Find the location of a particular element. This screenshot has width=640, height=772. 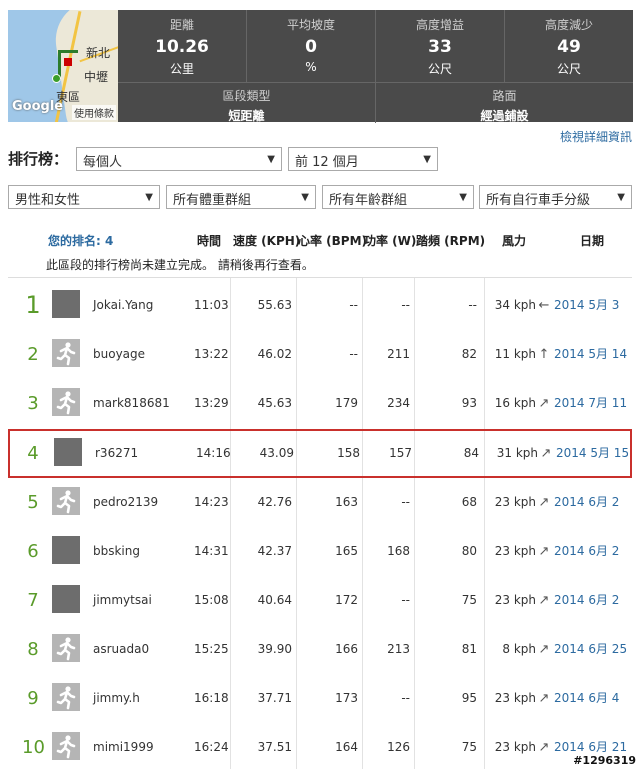

stat-unit: 公尺 is located at coordinates (568, 69).